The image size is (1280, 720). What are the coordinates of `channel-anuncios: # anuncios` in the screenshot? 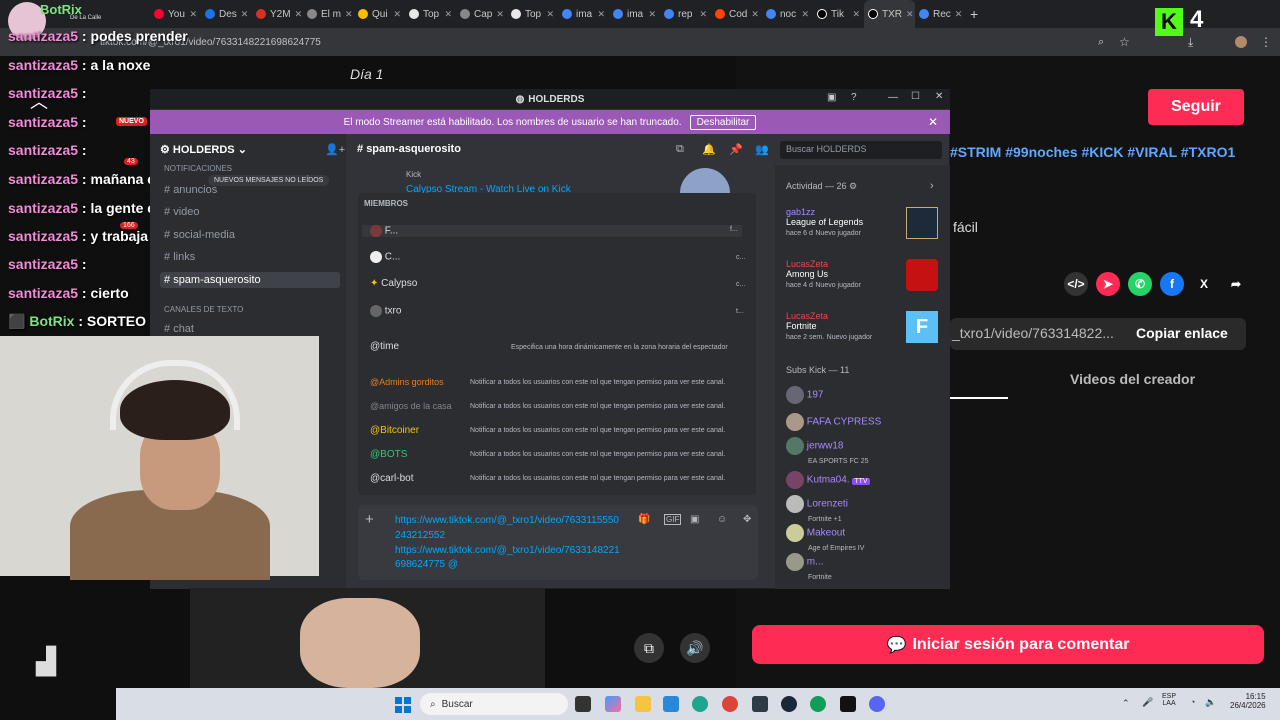 It's located at (190, 190).